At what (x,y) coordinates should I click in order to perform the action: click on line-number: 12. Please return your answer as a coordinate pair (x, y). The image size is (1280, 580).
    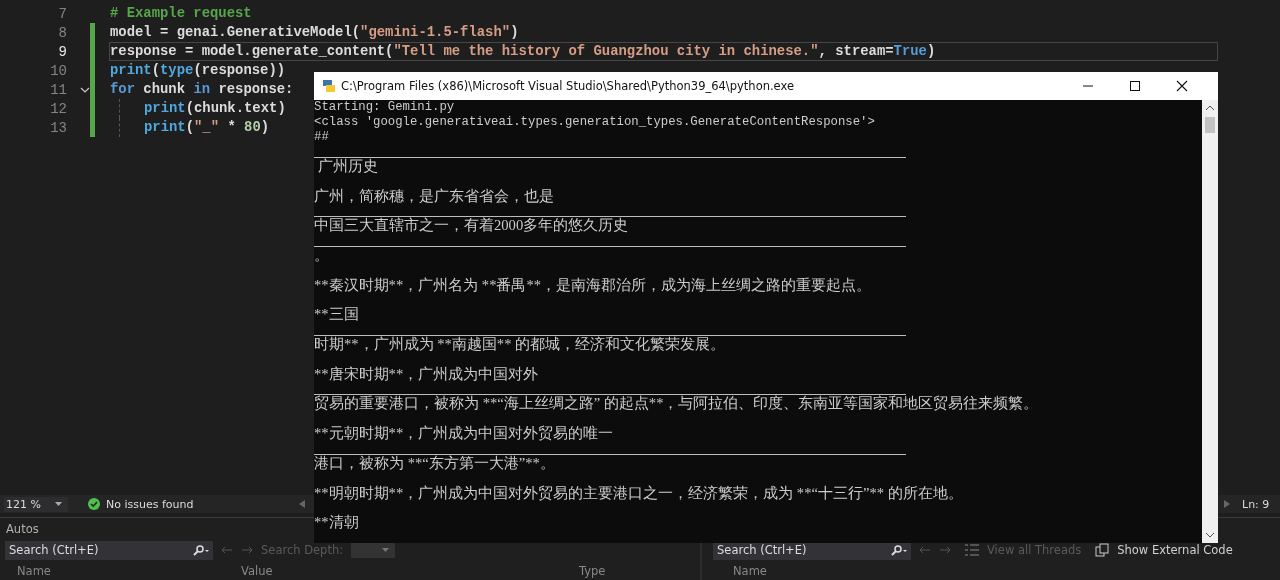
    Looking at the image, I should click on (58, 108).